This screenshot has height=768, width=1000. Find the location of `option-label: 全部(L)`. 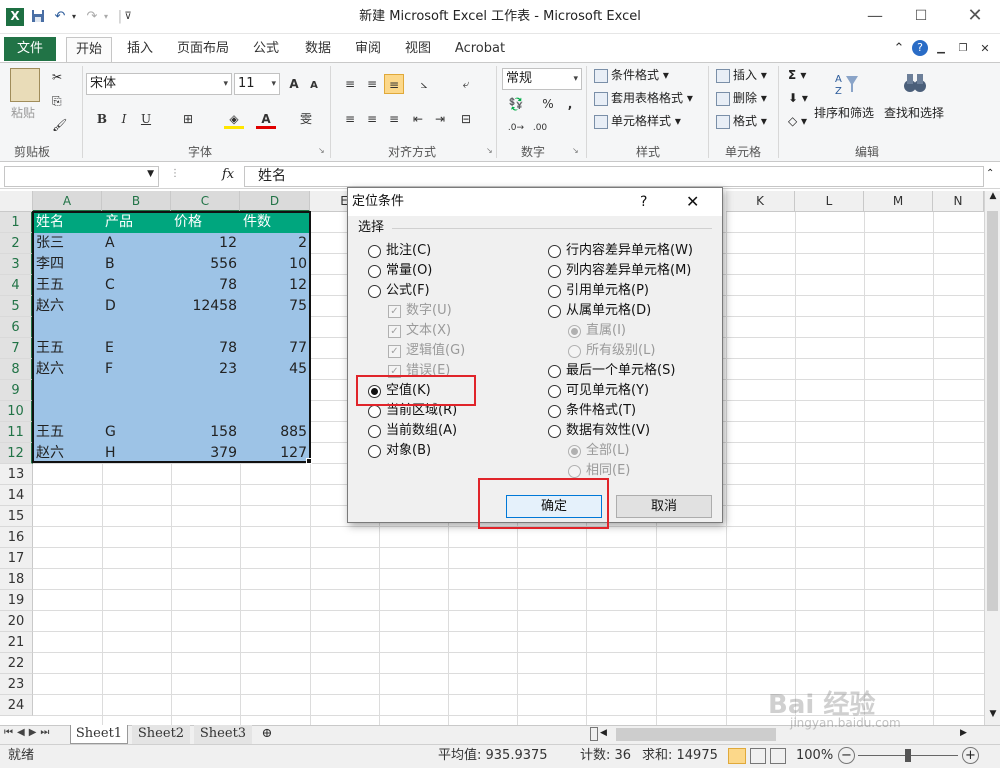

option-label: 全部(L) is located at coordinates (607, 451).